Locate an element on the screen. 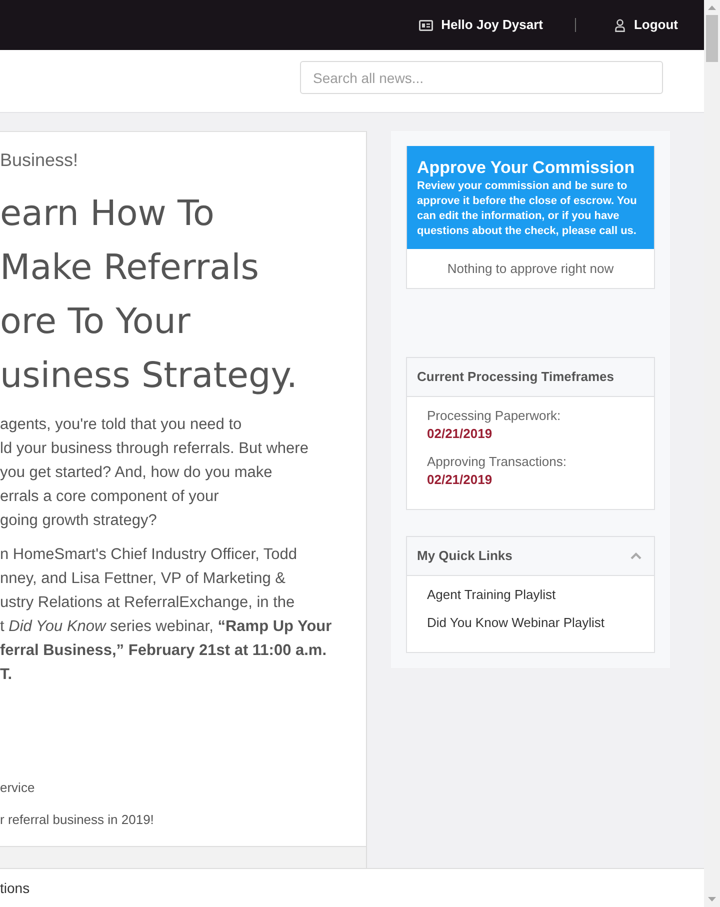  article-text: going growth strategy? is located at coordinates (79, 521).